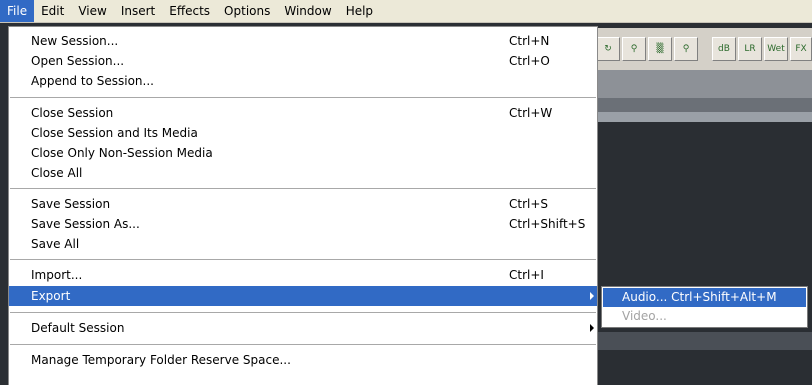 This screenshot has height=385, width=812. What do you see at coordinates (17, 11) in the screenshot?
I see `menu-file: File` at bounding box center [17, 11].